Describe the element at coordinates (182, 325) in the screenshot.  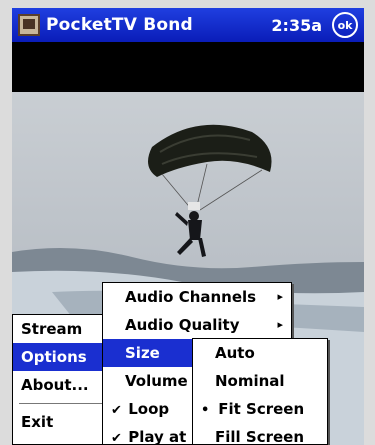
I see `menu-item-label: Audio Quality` at that location.